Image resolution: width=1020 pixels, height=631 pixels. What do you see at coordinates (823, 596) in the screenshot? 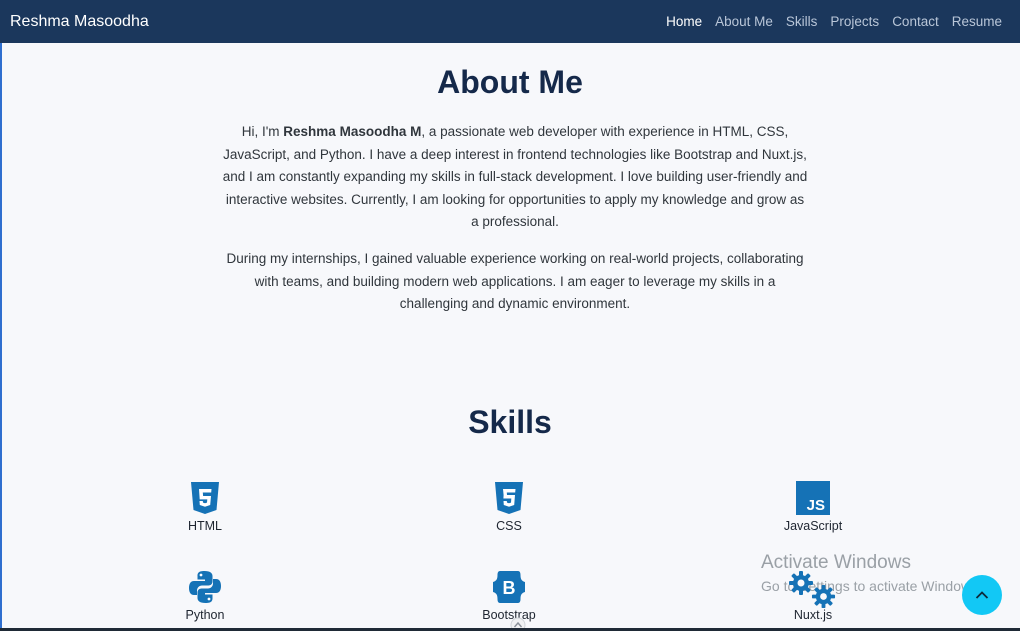
I see `gear-icon` at bounding box center [823, 596].